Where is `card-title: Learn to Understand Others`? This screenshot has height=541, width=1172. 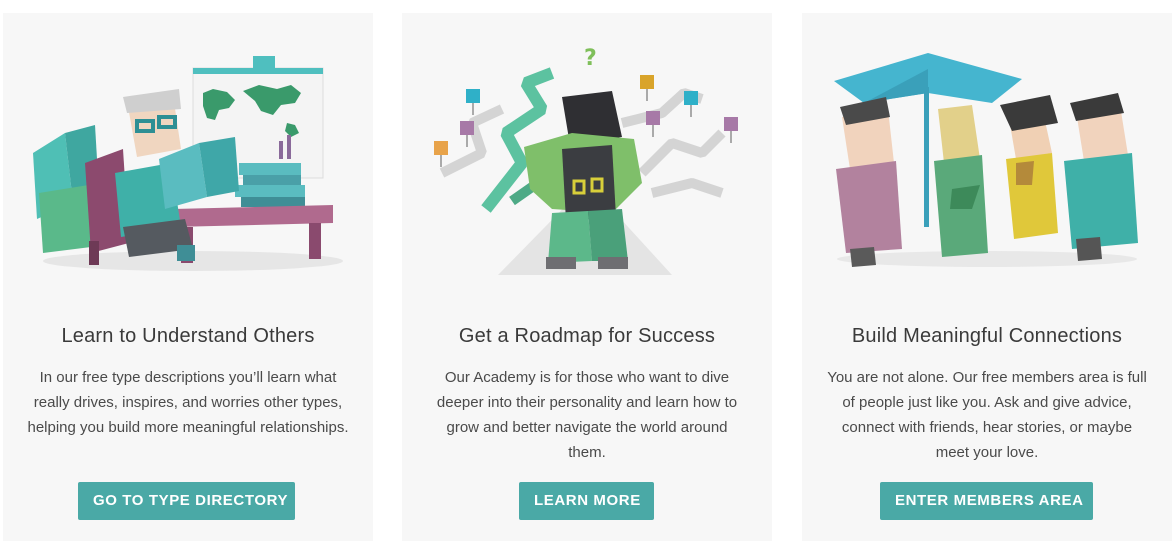
card-title: Learn to Understand Others is located at coordinates (188, 336).